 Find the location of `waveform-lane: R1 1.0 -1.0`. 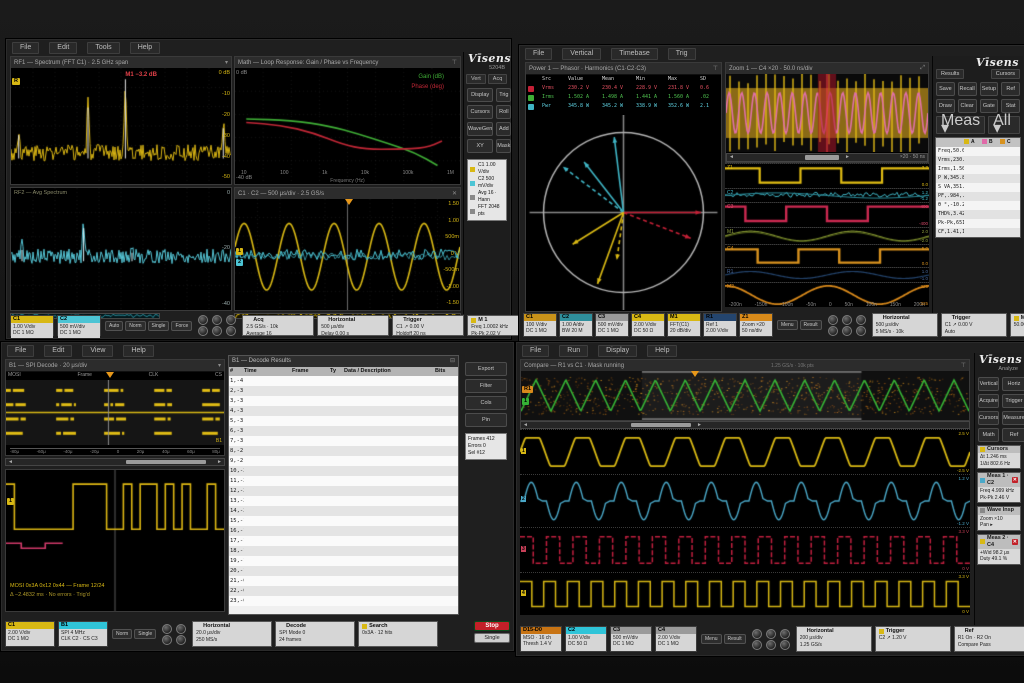

waveform-lane: R1 1.0 -1.0 is located at coordinates (827, 274).